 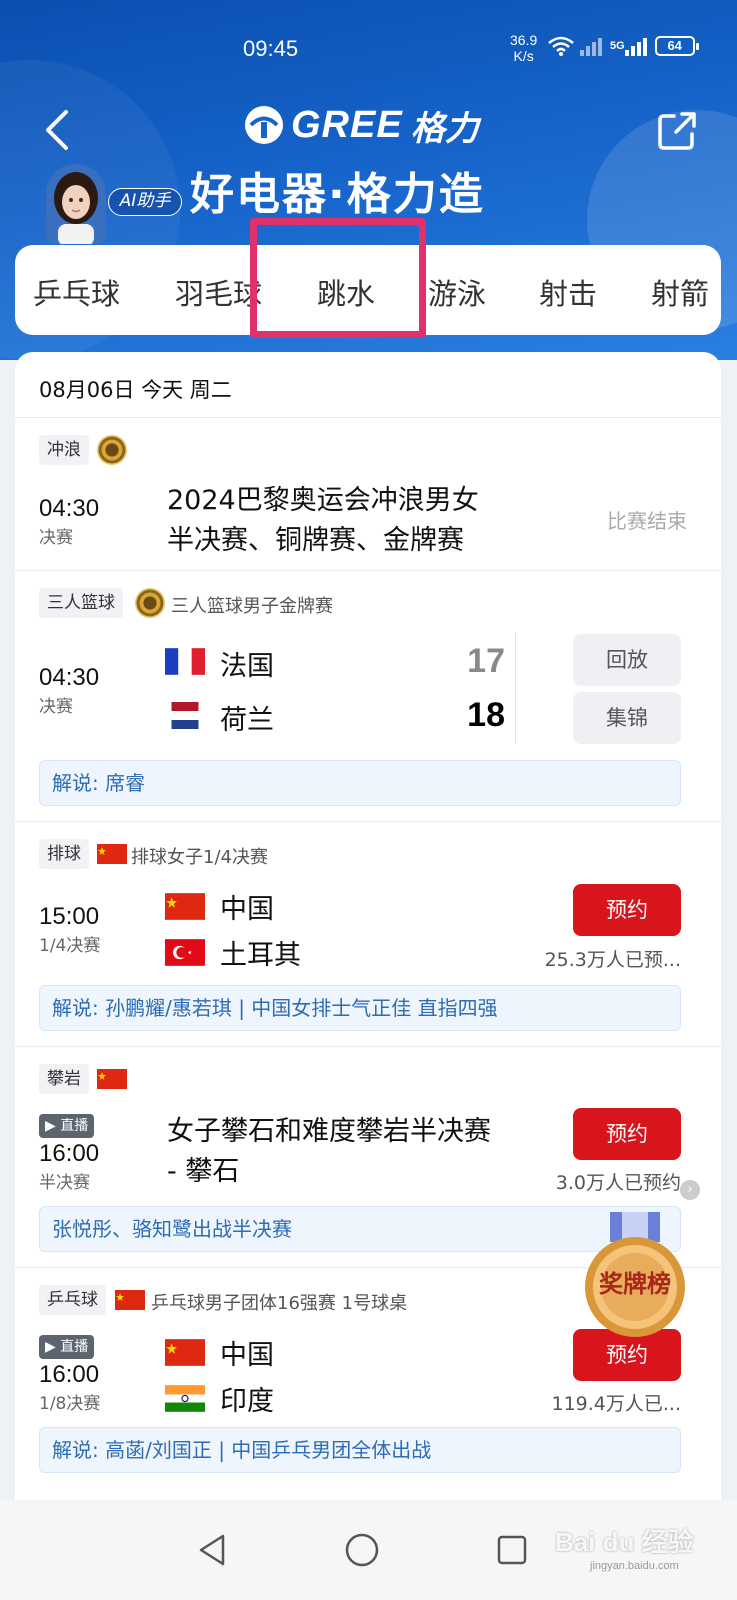 I want to click on team-name: 印度, so click(x=247, y=1401).